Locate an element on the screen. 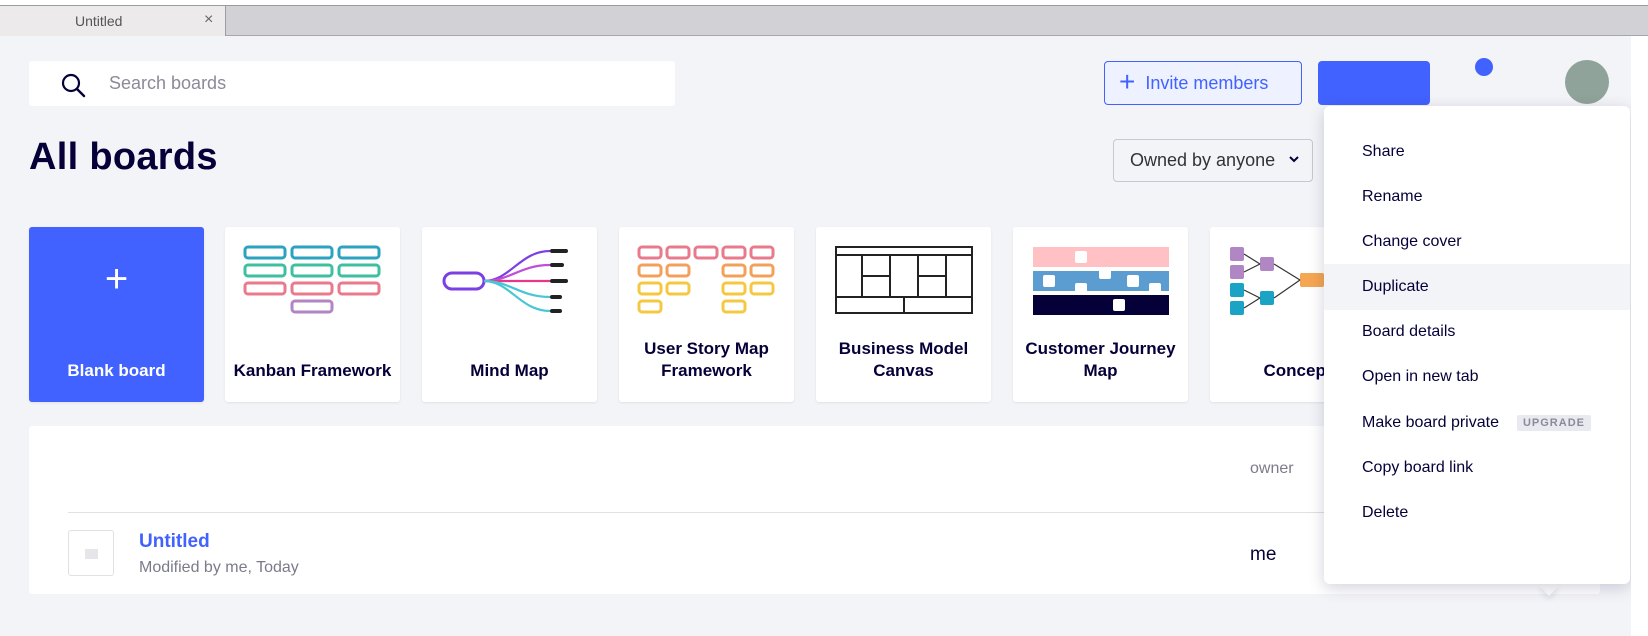 Image resolution: width=1648 pixels, height=636 pixels. owner-filter-select: Owned by anyone is located at coordinates (1213, 160).